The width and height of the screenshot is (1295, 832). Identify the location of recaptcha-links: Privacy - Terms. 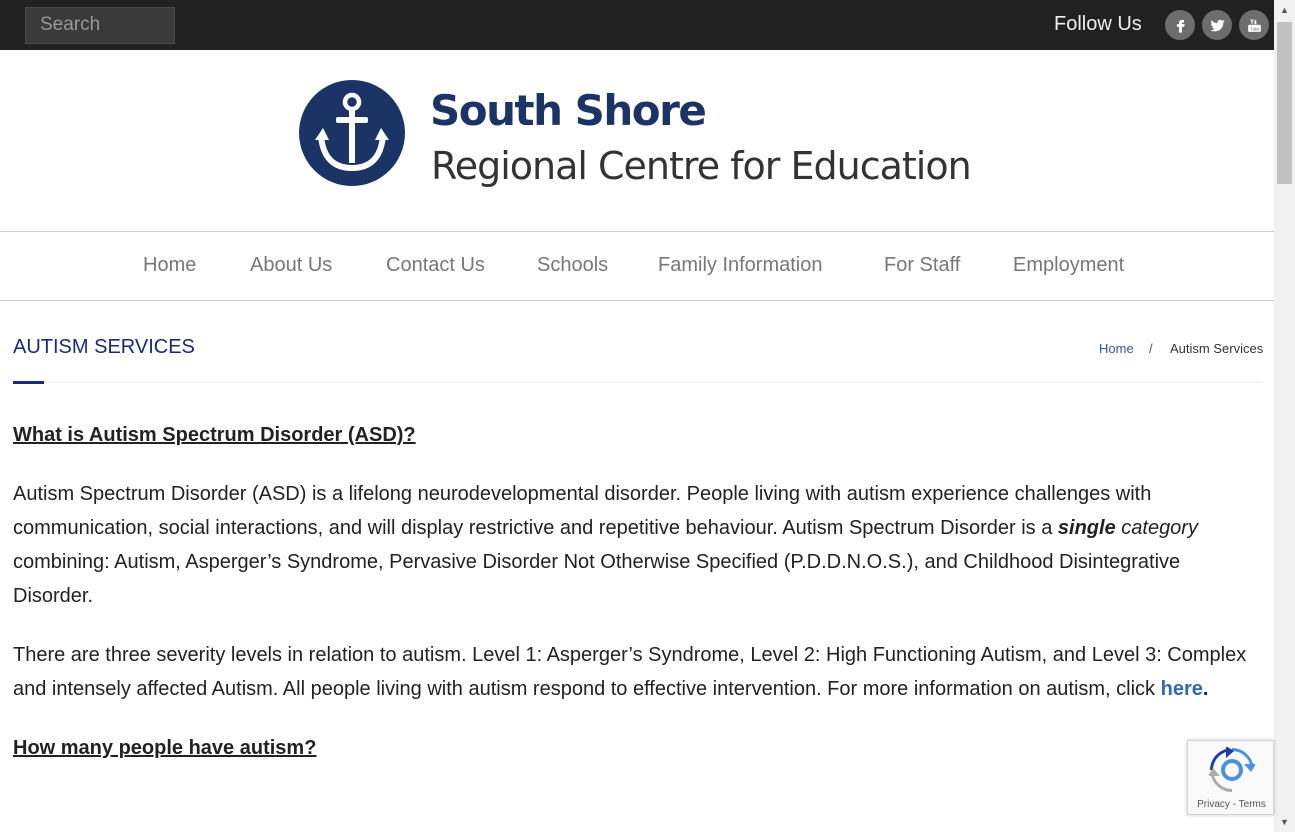
(1231, 804).